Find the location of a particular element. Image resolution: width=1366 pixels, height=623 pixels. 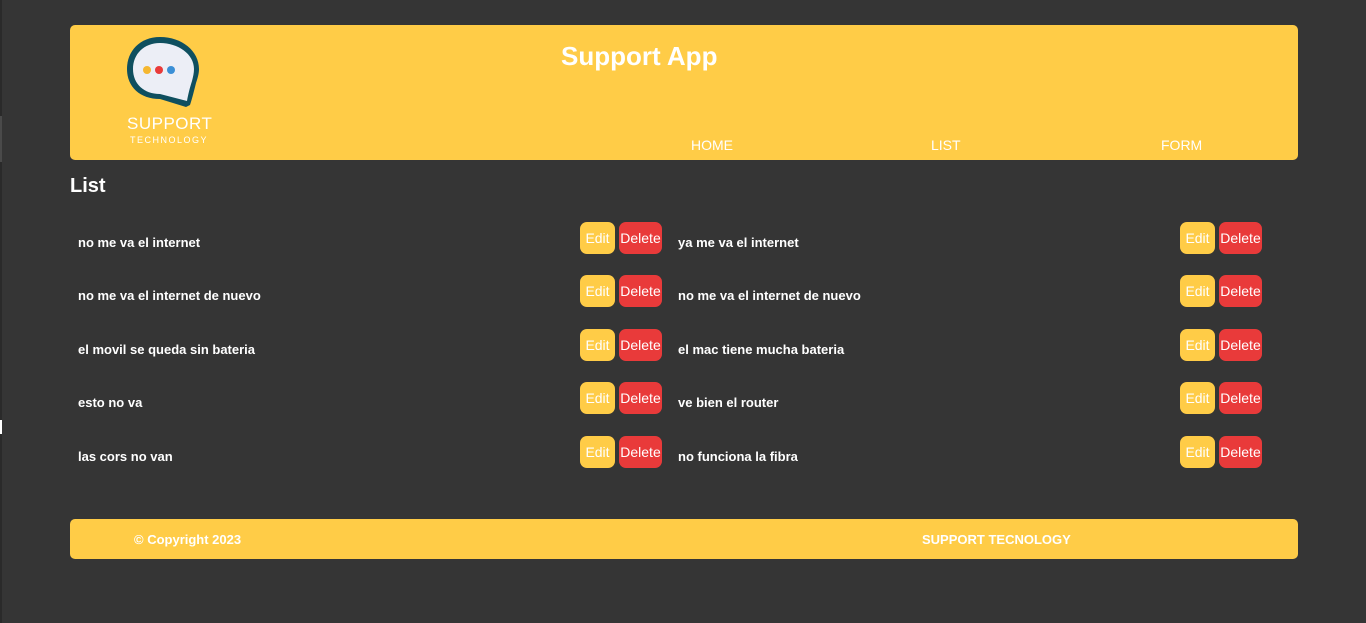

ticket-text: no me va el internet is located at coordinates (139, 242).